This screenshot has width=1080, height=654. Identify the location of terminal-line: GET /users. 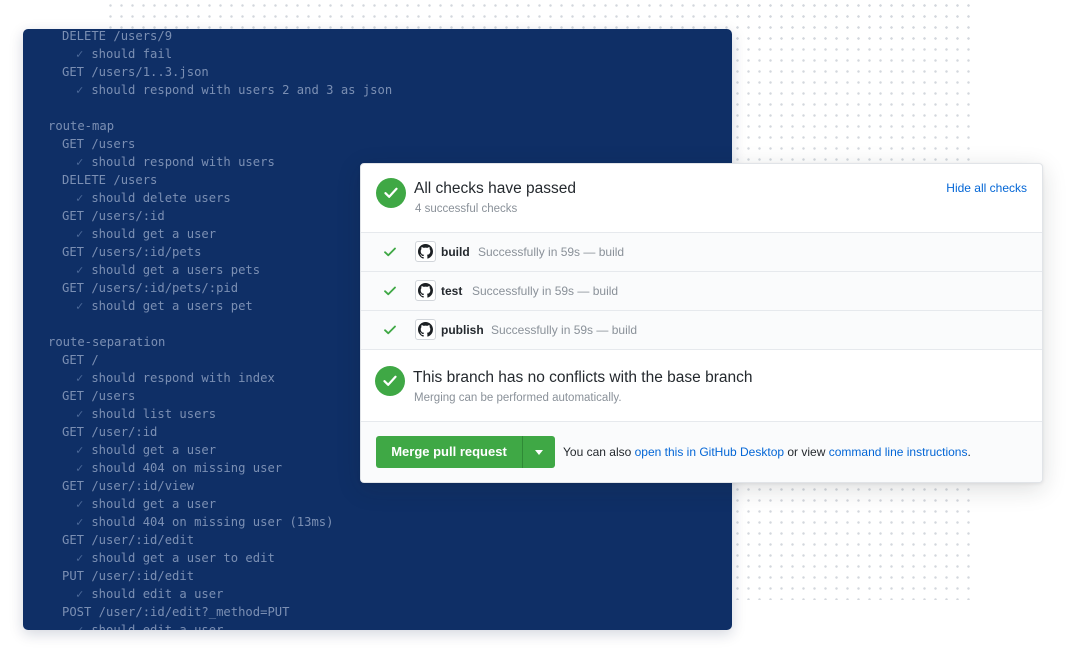
(377, 144).